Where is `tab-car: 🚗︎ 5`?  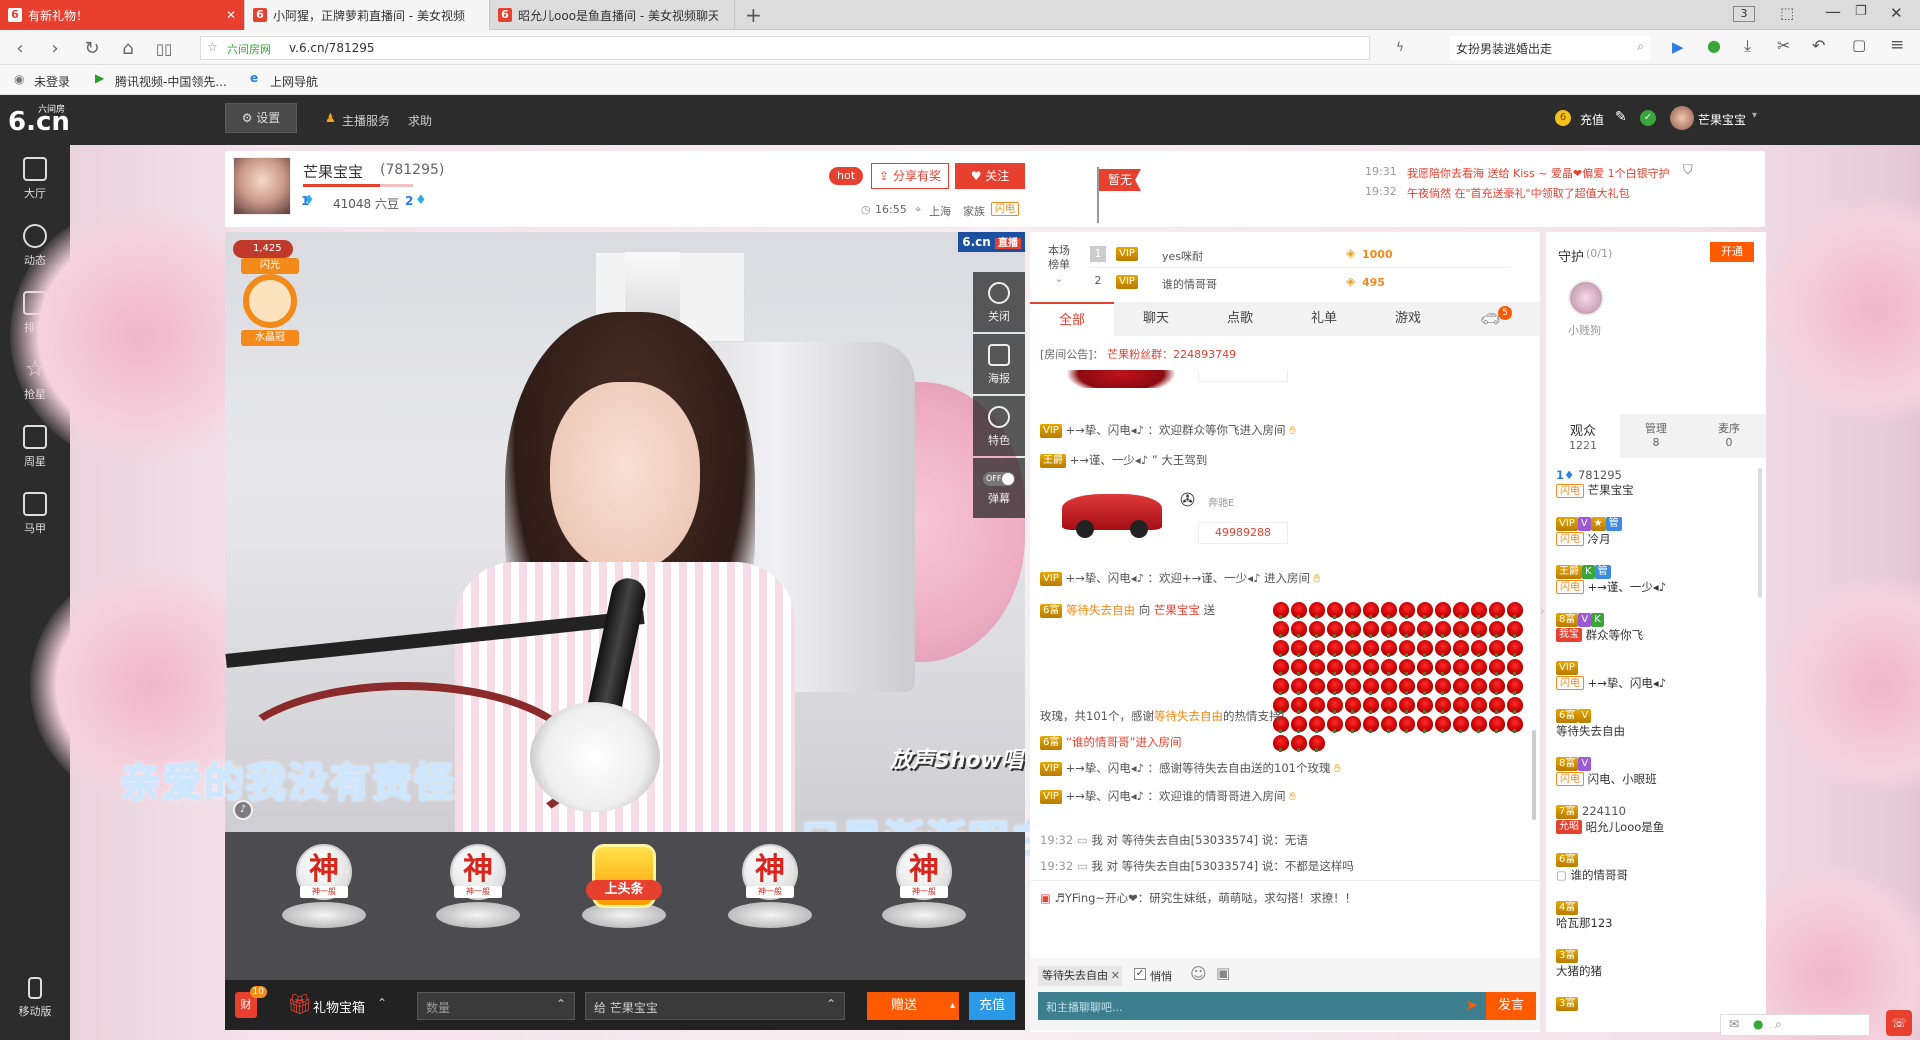
tab-car: 🚗︎ 5 is located at coordinates (1490, 319).